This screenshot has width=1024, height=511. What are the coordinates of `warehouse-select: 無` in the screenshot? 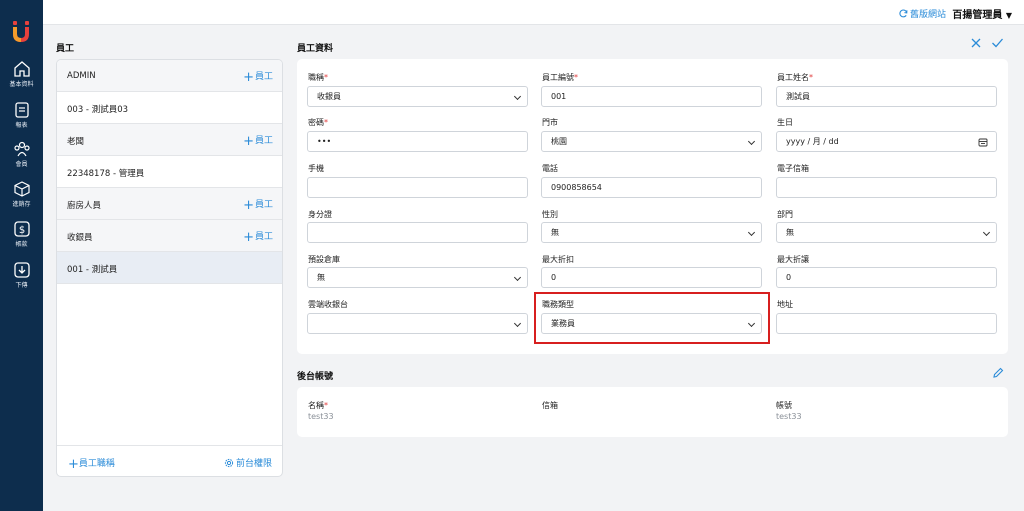 It's located at (417, 277).